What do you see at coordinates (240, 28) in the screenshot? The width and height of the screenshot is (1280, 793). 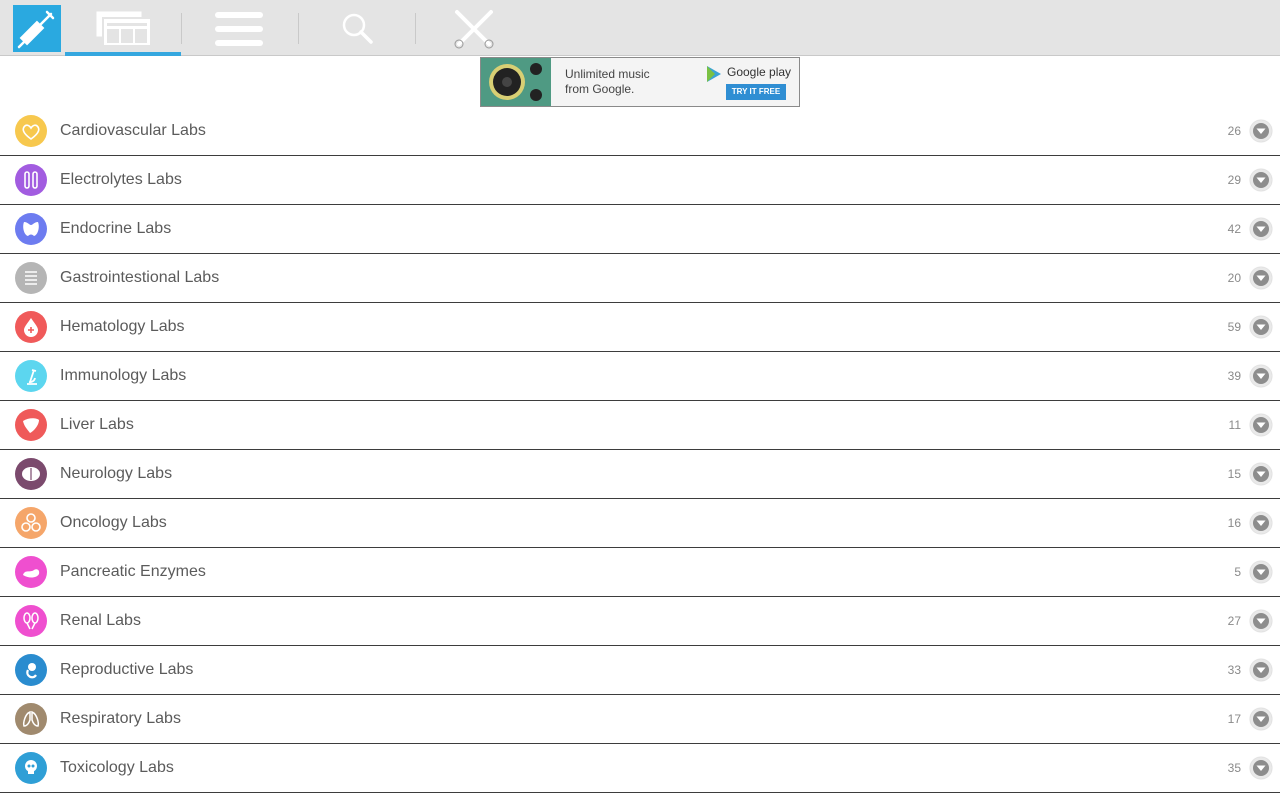 I see `tab-menu` at bounding box center [240, 28].